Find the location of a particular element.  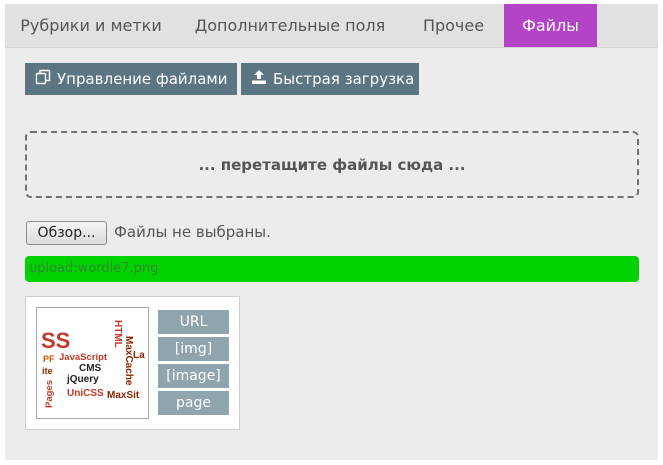

manage-files-button: Управление файлами is located at coordinates (131, 79).